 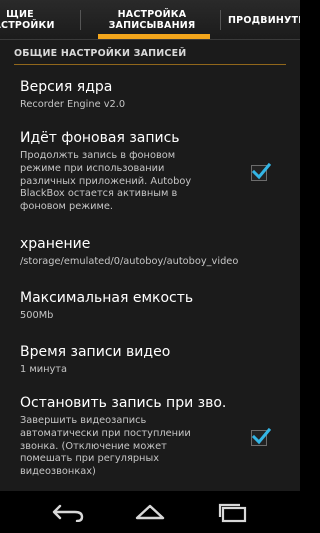 What do you see at coordinates (95, 352) in the screenshot?
I see `pref-title: Время записи видео` at bounding box center [95, 352].